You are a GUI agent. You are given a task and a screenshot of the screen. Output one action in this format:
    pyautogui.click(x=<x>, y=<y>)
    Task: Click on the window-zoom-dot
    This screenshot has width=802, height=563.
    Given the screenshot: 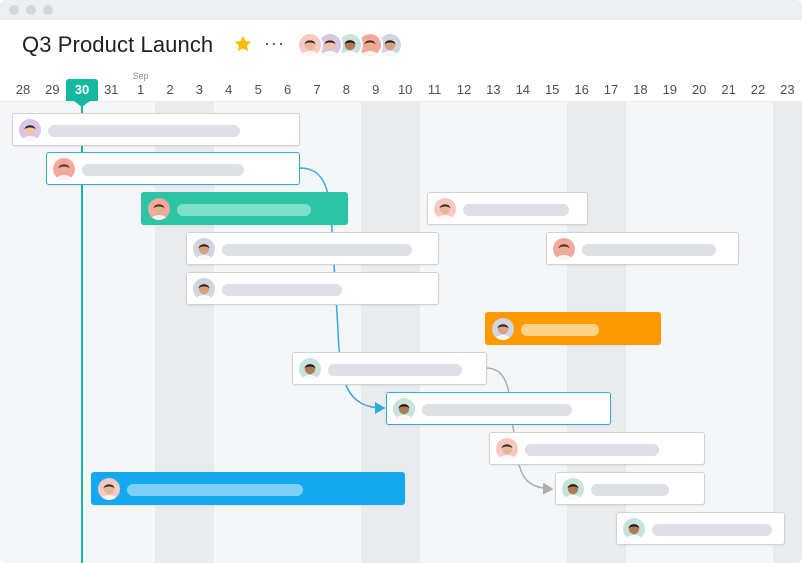 What is the action you would take?
    pyautogui.click(x=48, y=10)
    